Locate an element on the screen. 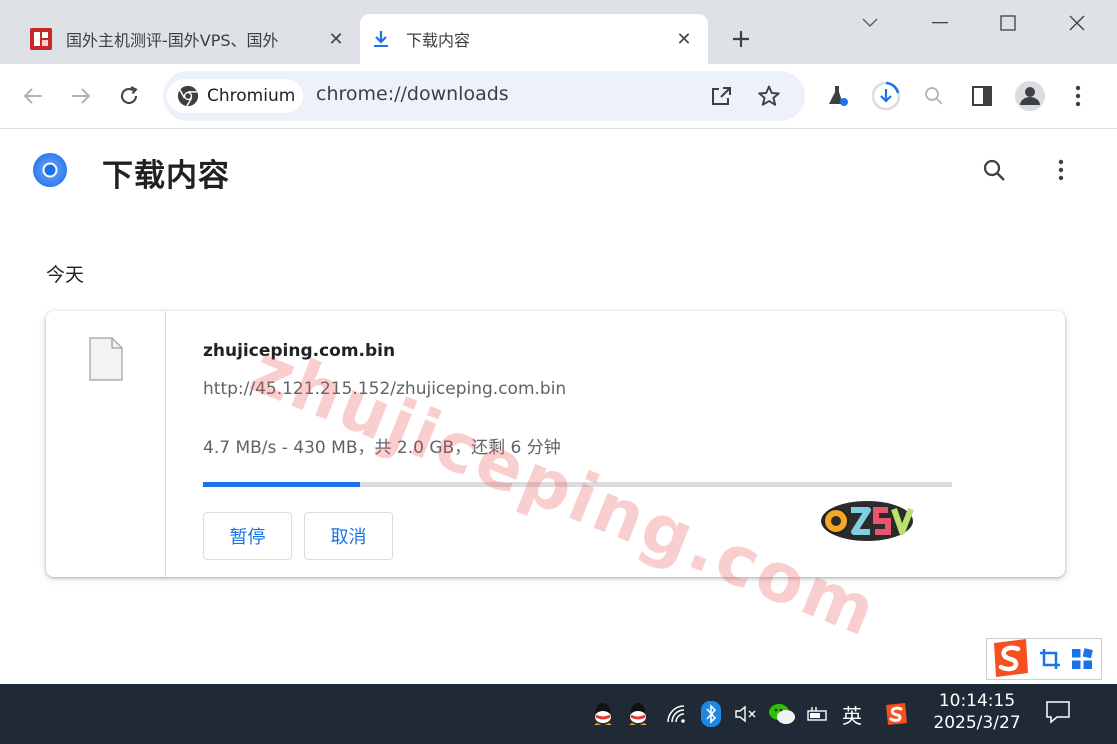 This screenshot has height=744, width=1117. notification-button is located at coordinates (1058, 712).